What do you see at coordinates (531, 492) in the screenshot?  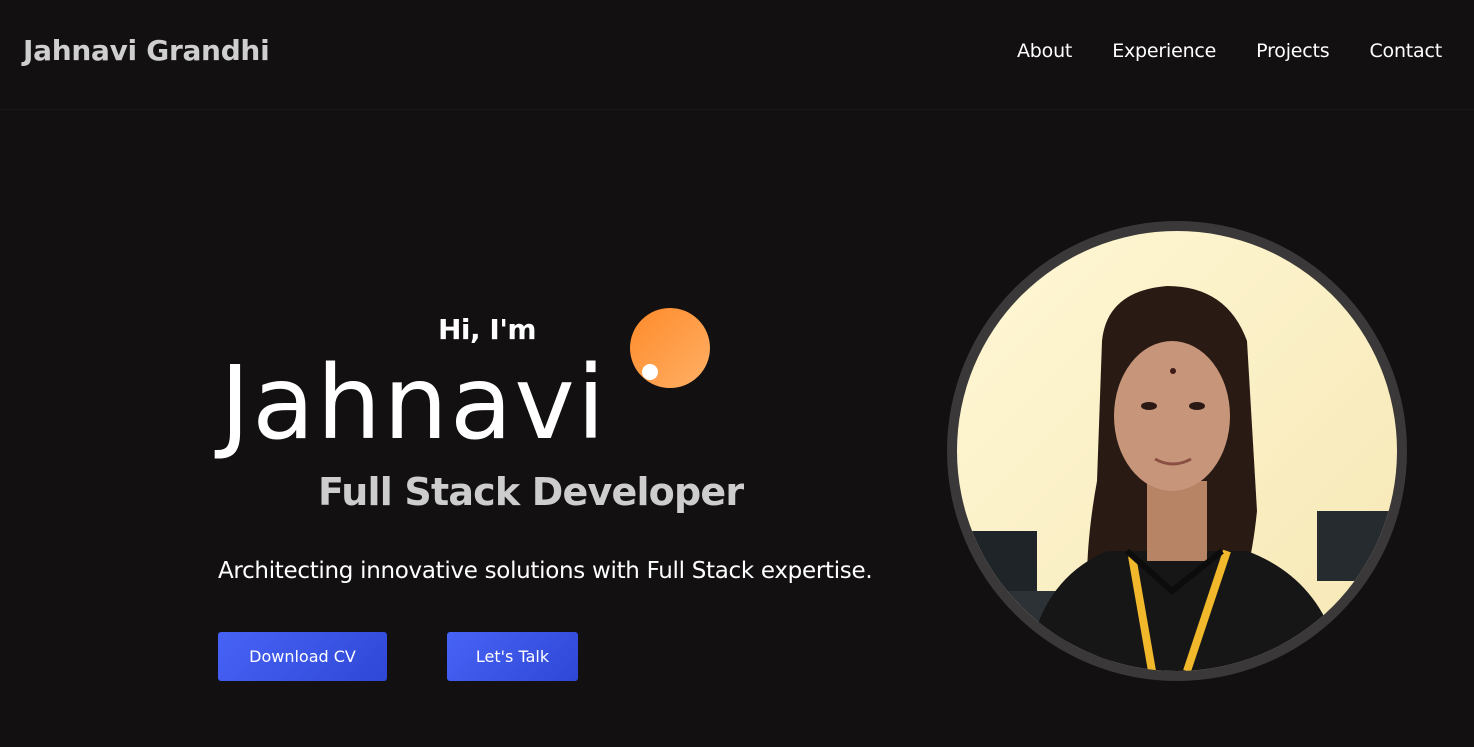 I see `hero-role: Full Stack Developer` at bounding box center [531, 492].